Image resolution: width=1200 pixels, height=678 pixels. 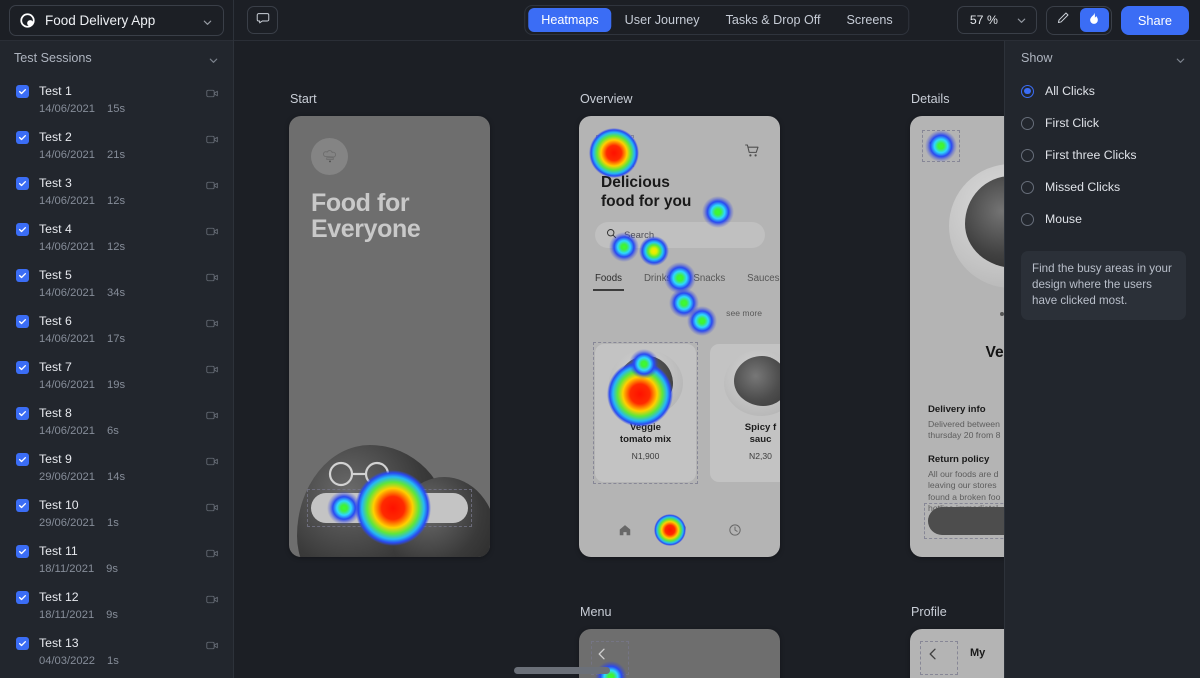 I want to click on test-session-row: Test 8 14/06/2021 6s, so click(x=116, y=421).